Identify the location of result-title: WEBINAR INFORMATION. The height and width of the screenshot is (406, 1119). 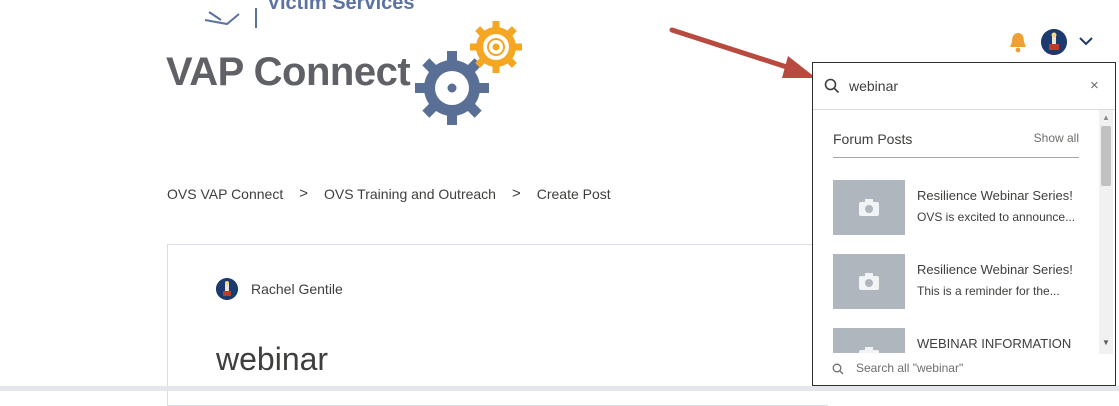
(994, 343).